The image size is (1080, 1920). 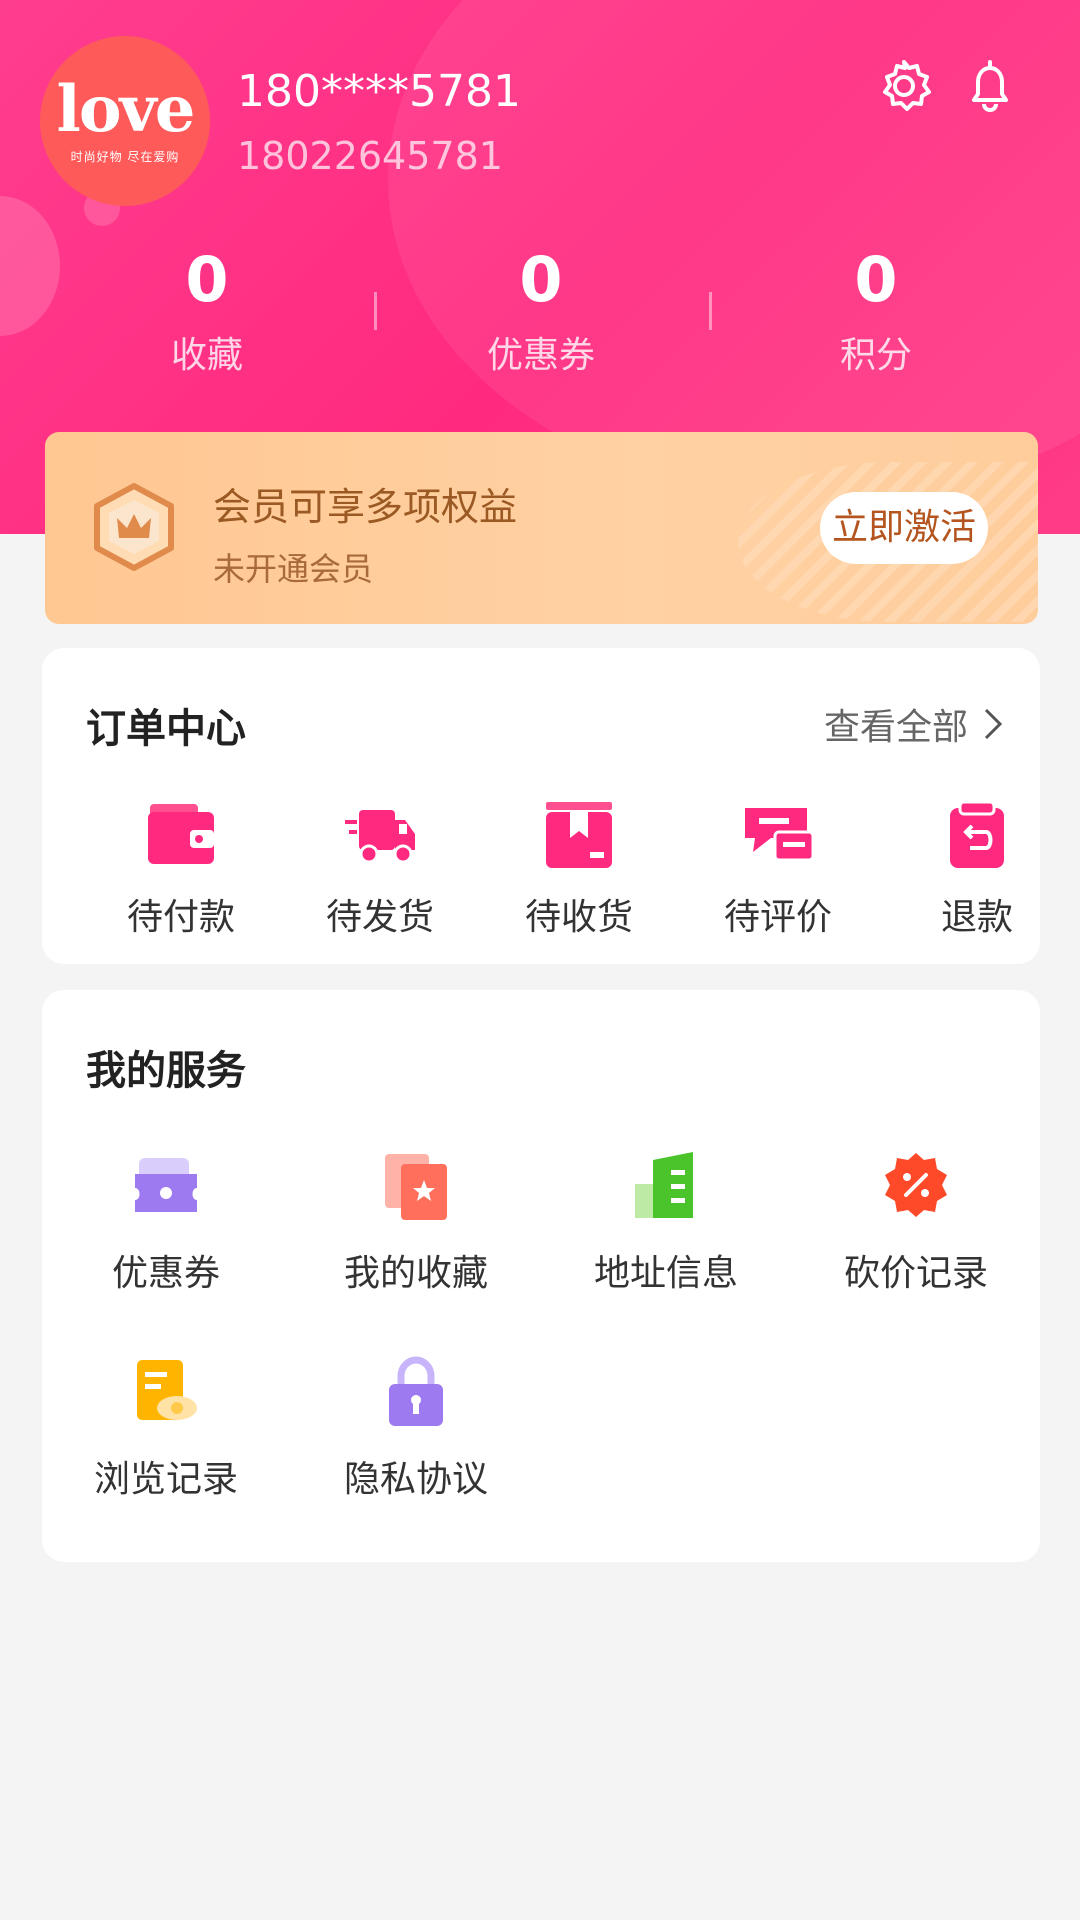 What do you see at coordinates (875, 355) in the screenshot?
I see `stat-label: 积分` at bounding box center [875, 355].